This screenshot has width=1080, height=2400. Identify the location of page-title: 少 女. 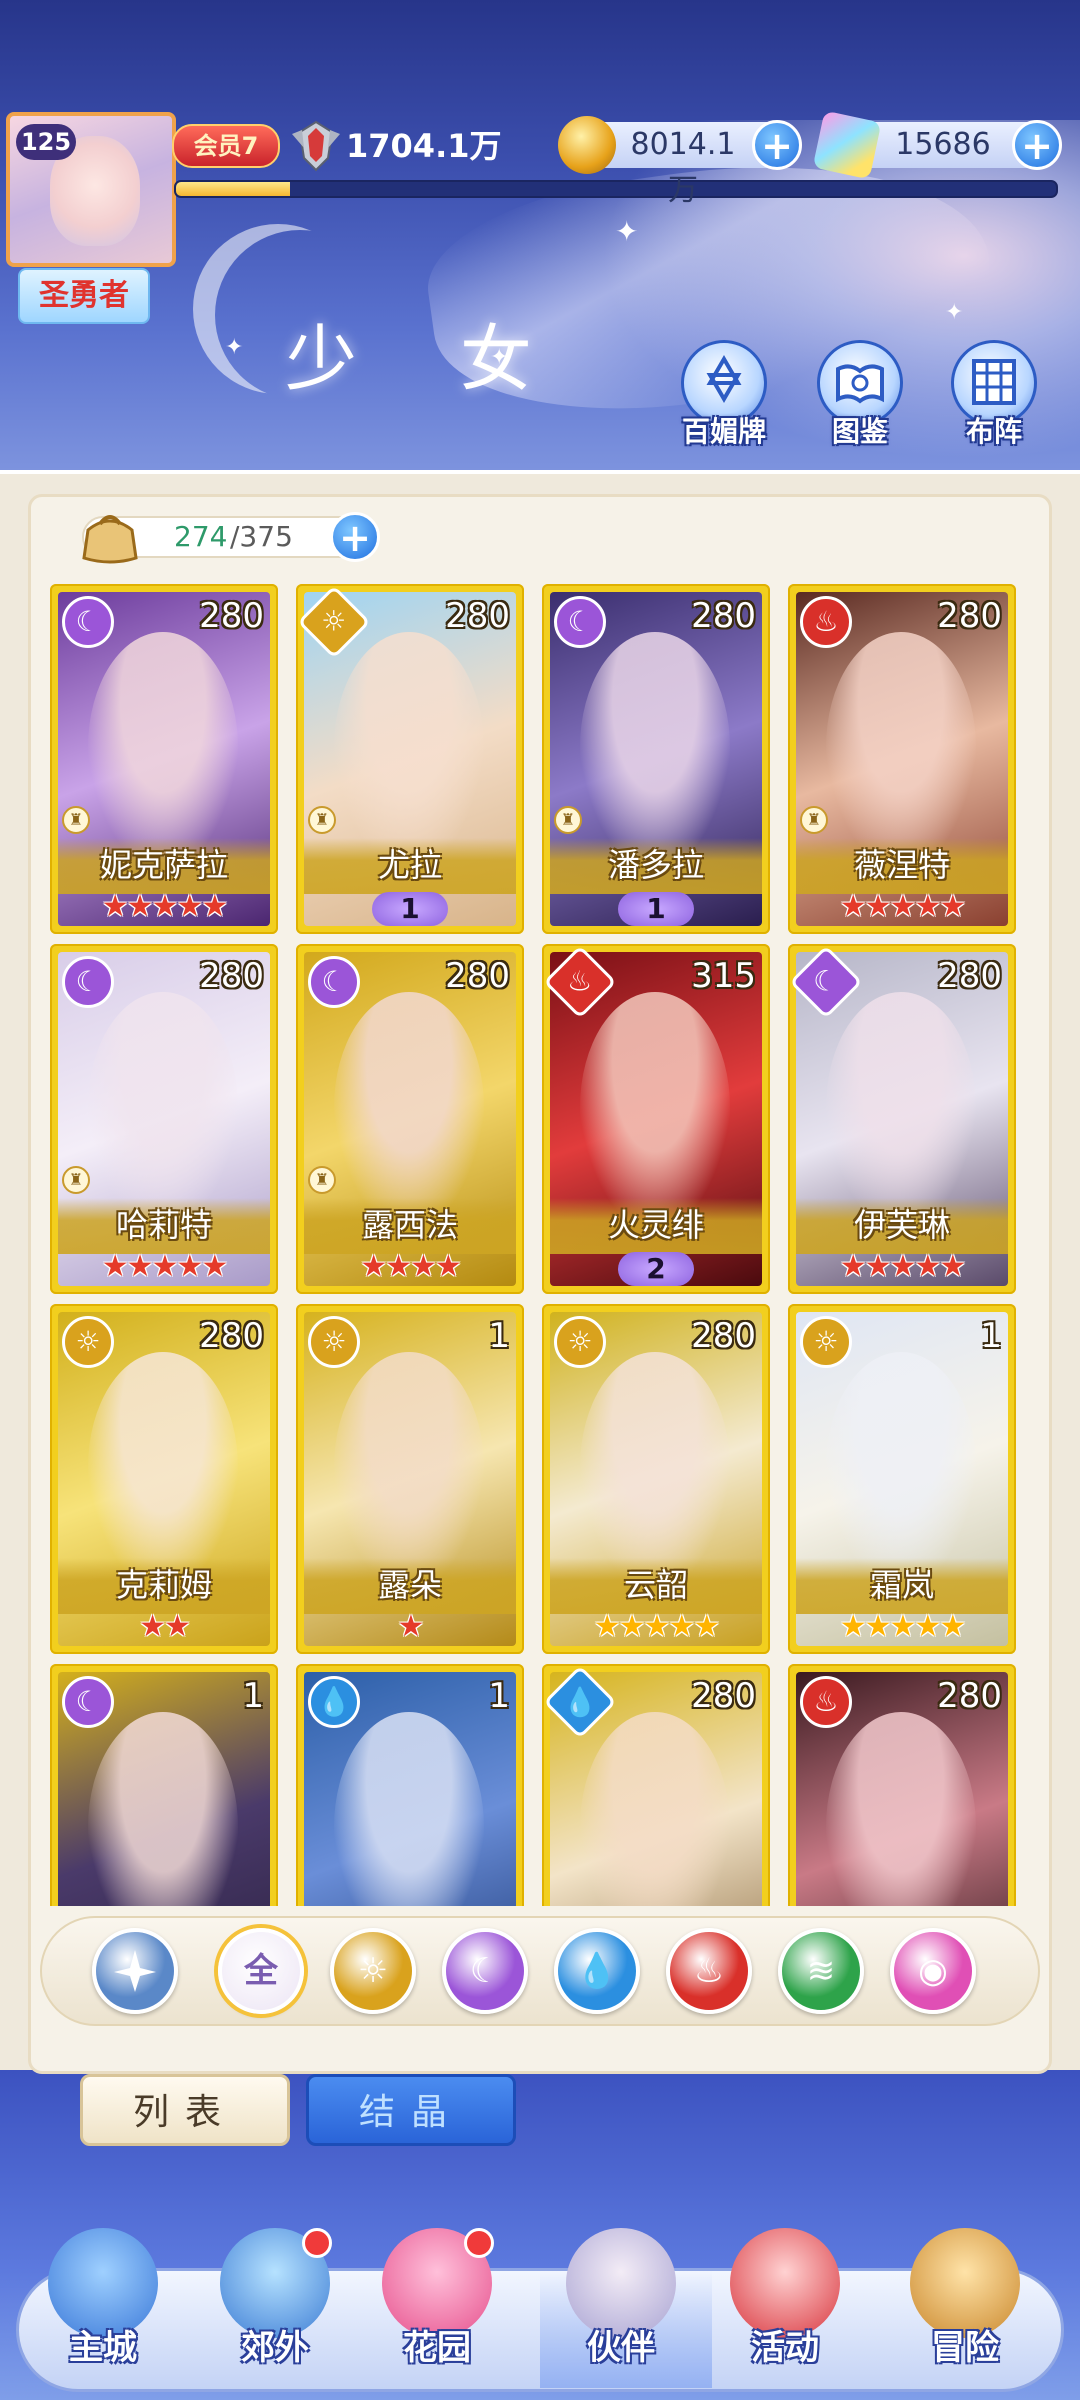
(428, 359).